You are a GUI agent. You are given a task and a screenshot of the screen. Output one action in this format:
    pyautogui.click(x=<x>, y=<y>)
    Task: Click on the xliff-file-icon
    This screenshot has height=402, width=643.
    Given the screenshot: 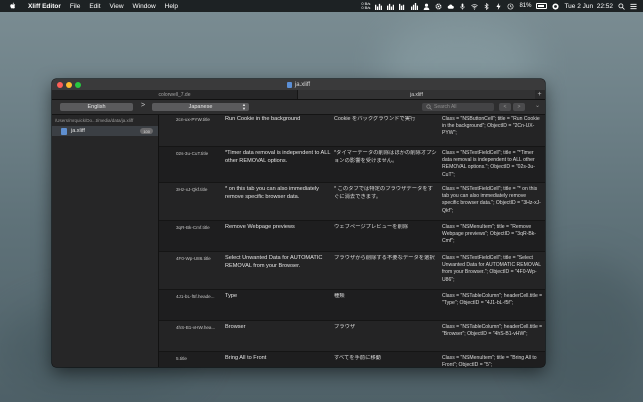 What is the action you would take?
    pyautogui.click(x=64, y=131)
    